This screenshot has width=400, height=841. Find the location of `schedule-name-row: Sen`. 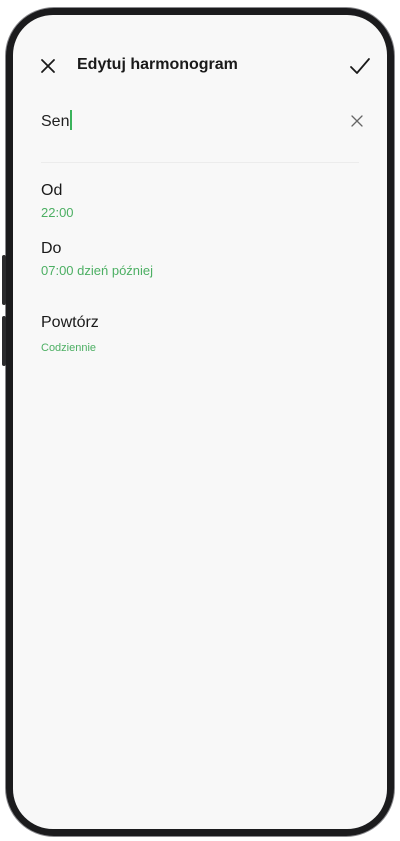

schedule-name-row: Sen is located at coordinates (205, 123).